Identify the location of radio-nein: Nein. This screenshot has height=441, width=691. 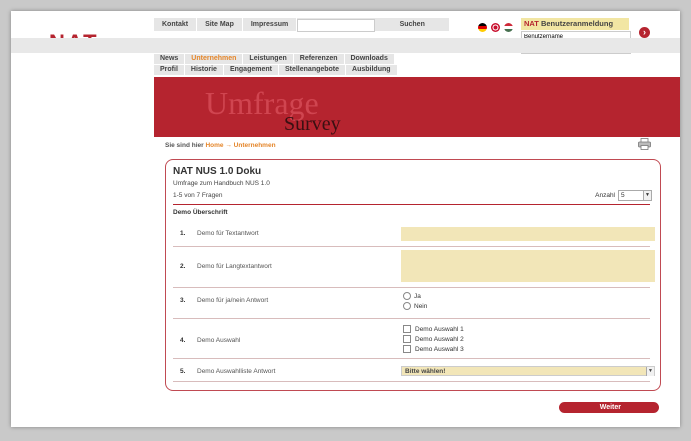
(415, 306).